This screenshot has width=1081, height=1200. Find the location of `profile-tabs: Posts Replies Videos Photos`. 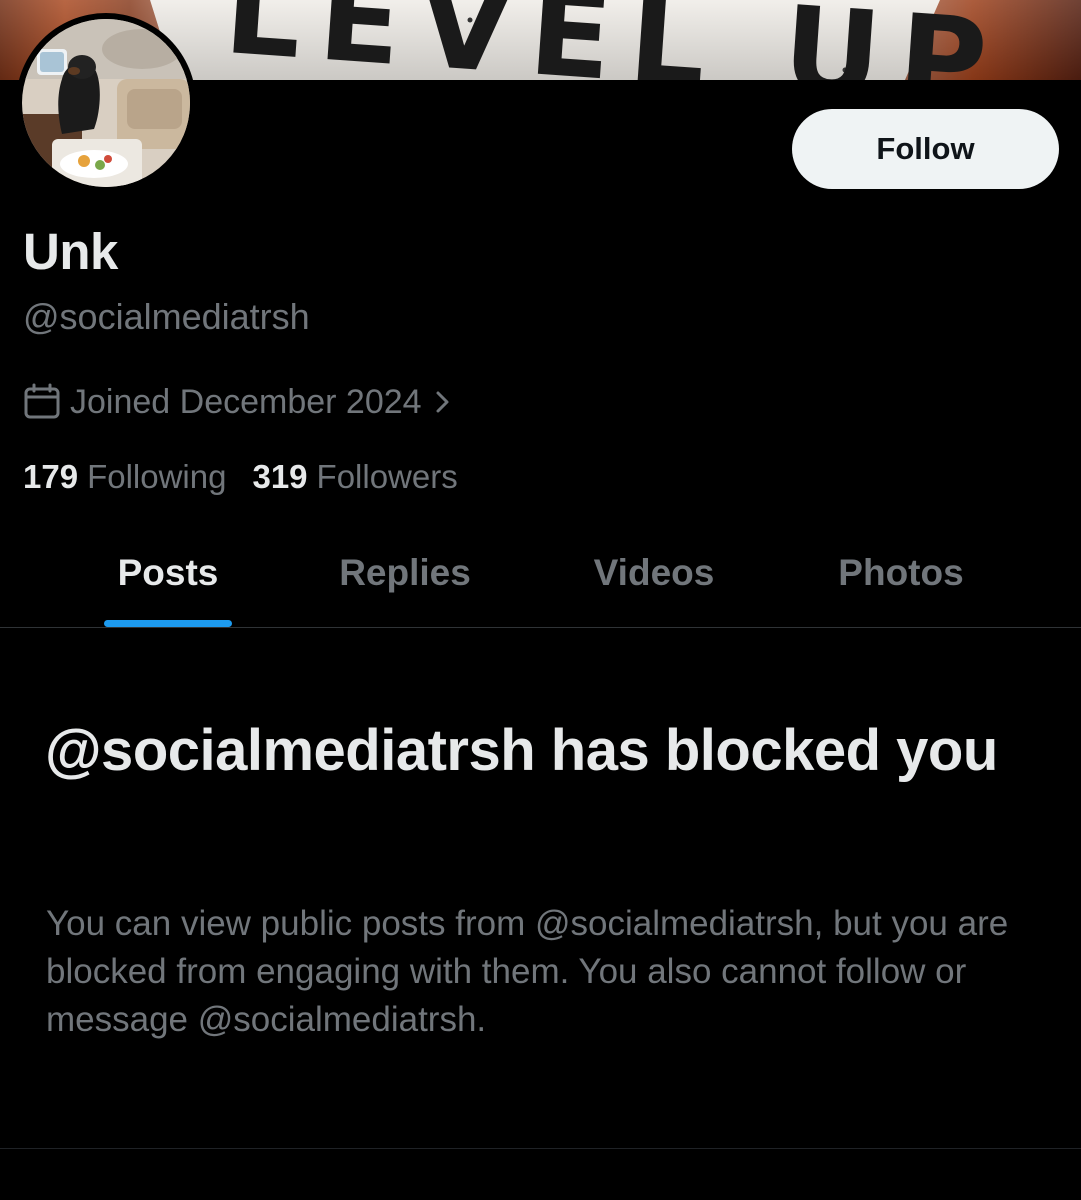

profile-tabs: Posts Replies Videos Photos is located at coordinates (540, 579).